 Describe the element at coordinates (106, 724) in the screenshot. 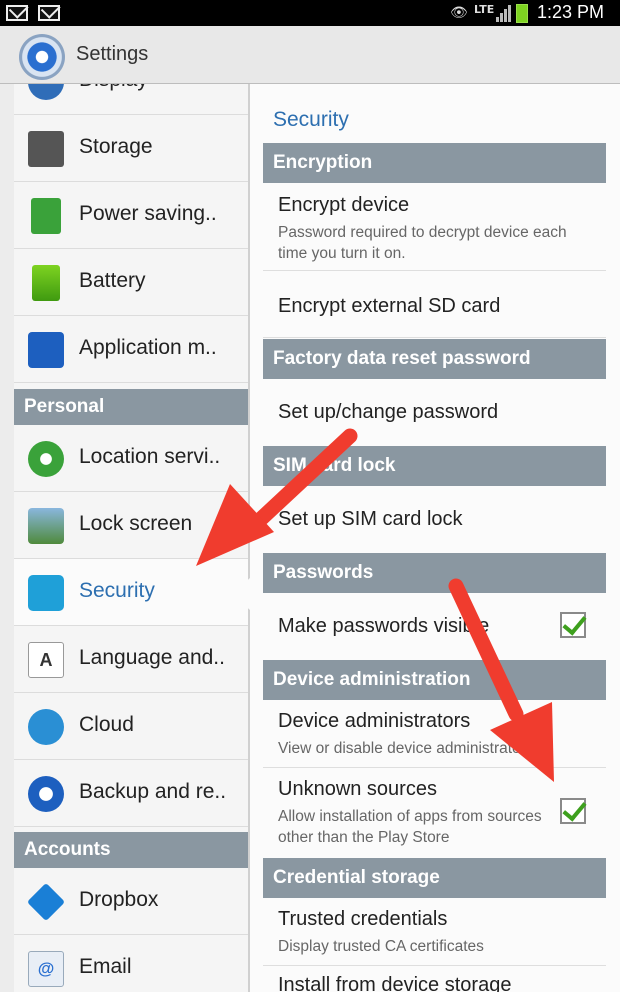

I see `sidebar-item-label: Cloud` at that location.